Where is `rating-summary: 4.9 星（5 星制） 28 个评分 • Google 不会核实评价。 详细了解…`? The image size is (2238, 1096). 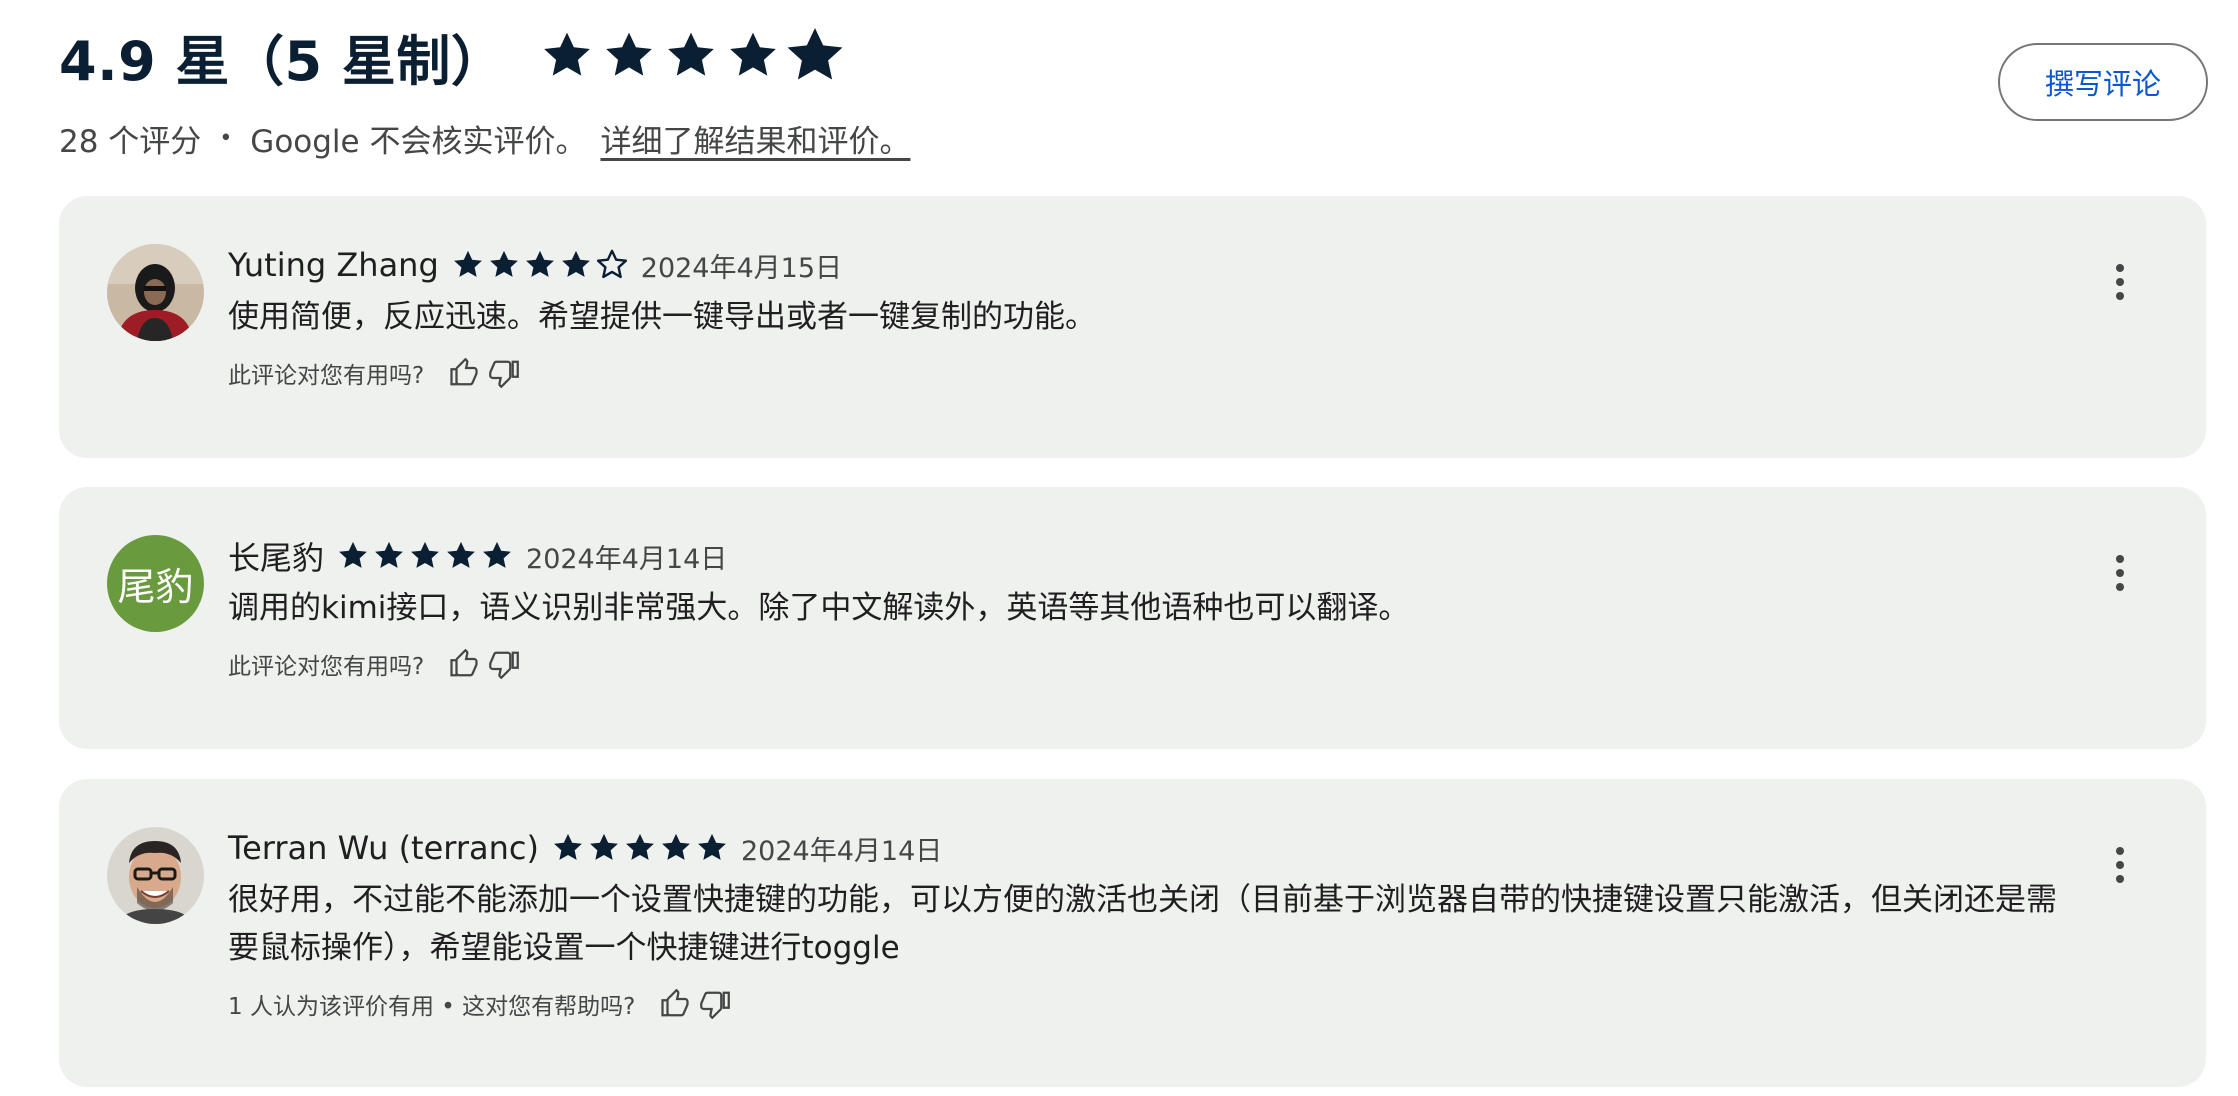 rating-summary: 4.9 星（5 星制） 28 个评分 • Google 不会核实评价。 详细了解… is located at coordinates (1133, 93).